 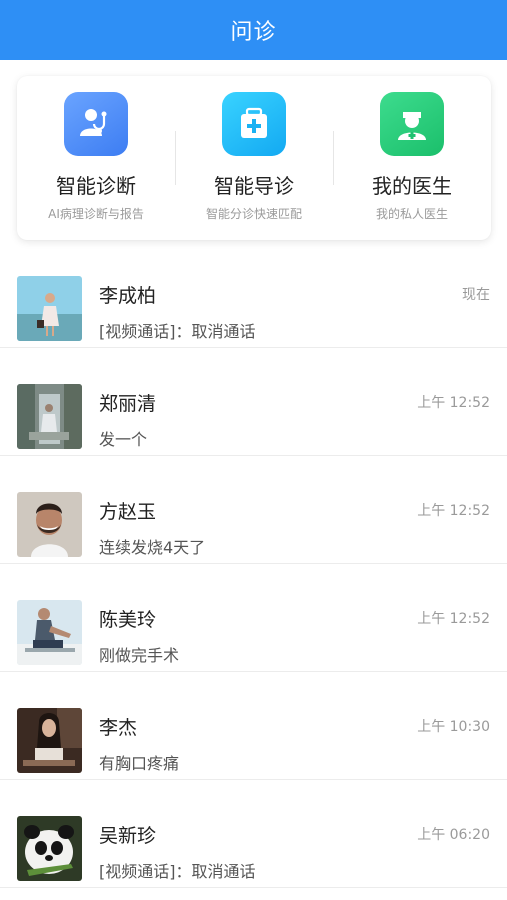 What do you see at coordinates (118, 728) in the screenshot?
I see `contact-name: 李杰` at bounding box center [118, 728].